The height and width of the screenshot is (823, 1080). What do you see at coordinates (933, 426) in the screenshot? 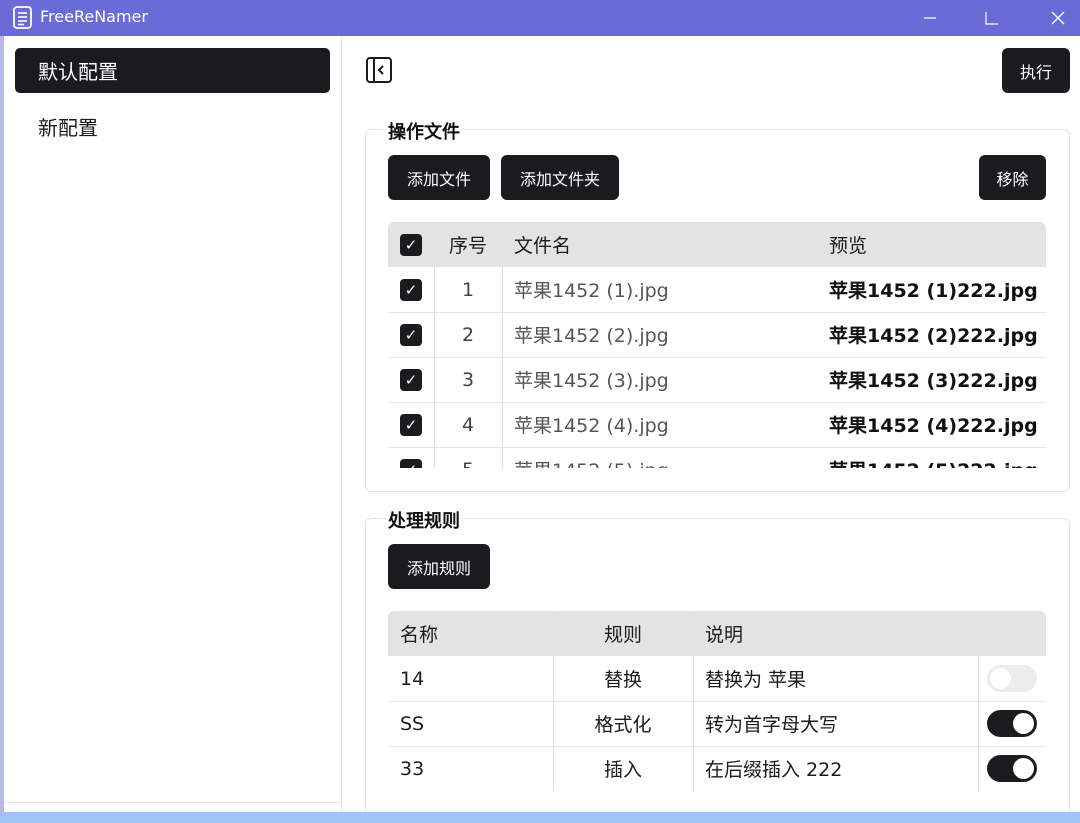
I see `file-preview: 苹果1452 (4)222.jpg` at bounding box center [933, 426].